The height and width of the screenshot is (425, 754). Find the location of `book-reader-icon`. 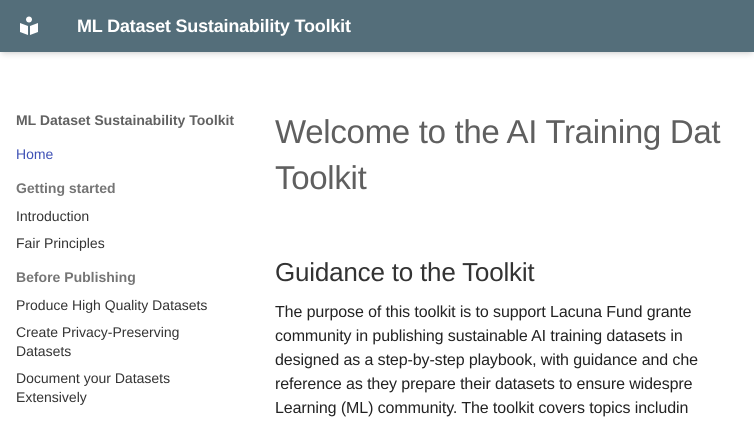

book-reader-icon is located at coordinates (29, 26).